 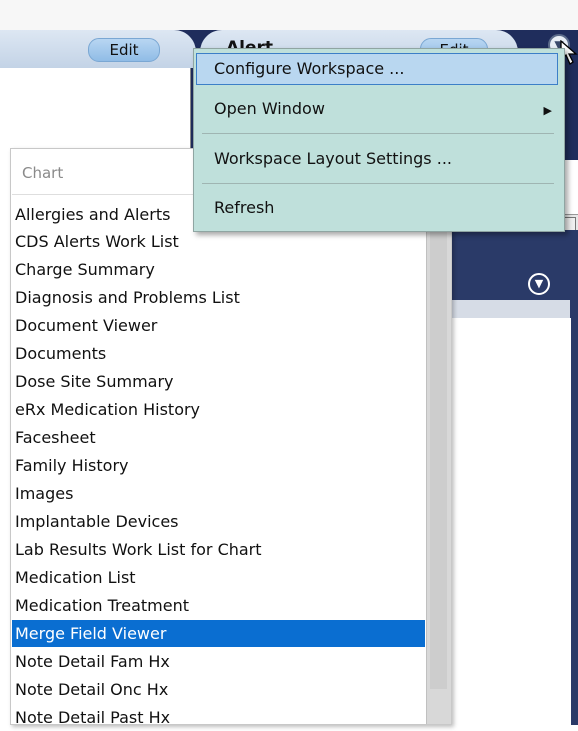 I want to click on list-item: Diagnosis and Problems List, so click(x=218, y=297).